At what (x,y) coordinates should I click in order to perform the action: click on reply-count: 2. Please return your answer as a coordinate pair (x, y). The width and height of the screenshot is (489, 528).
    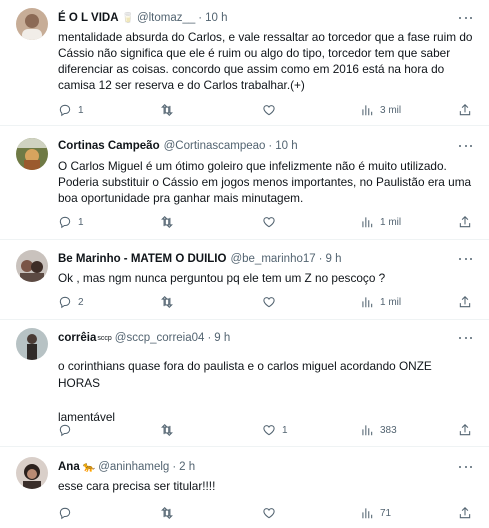
    Looking at the image, I should click on (81, 302).